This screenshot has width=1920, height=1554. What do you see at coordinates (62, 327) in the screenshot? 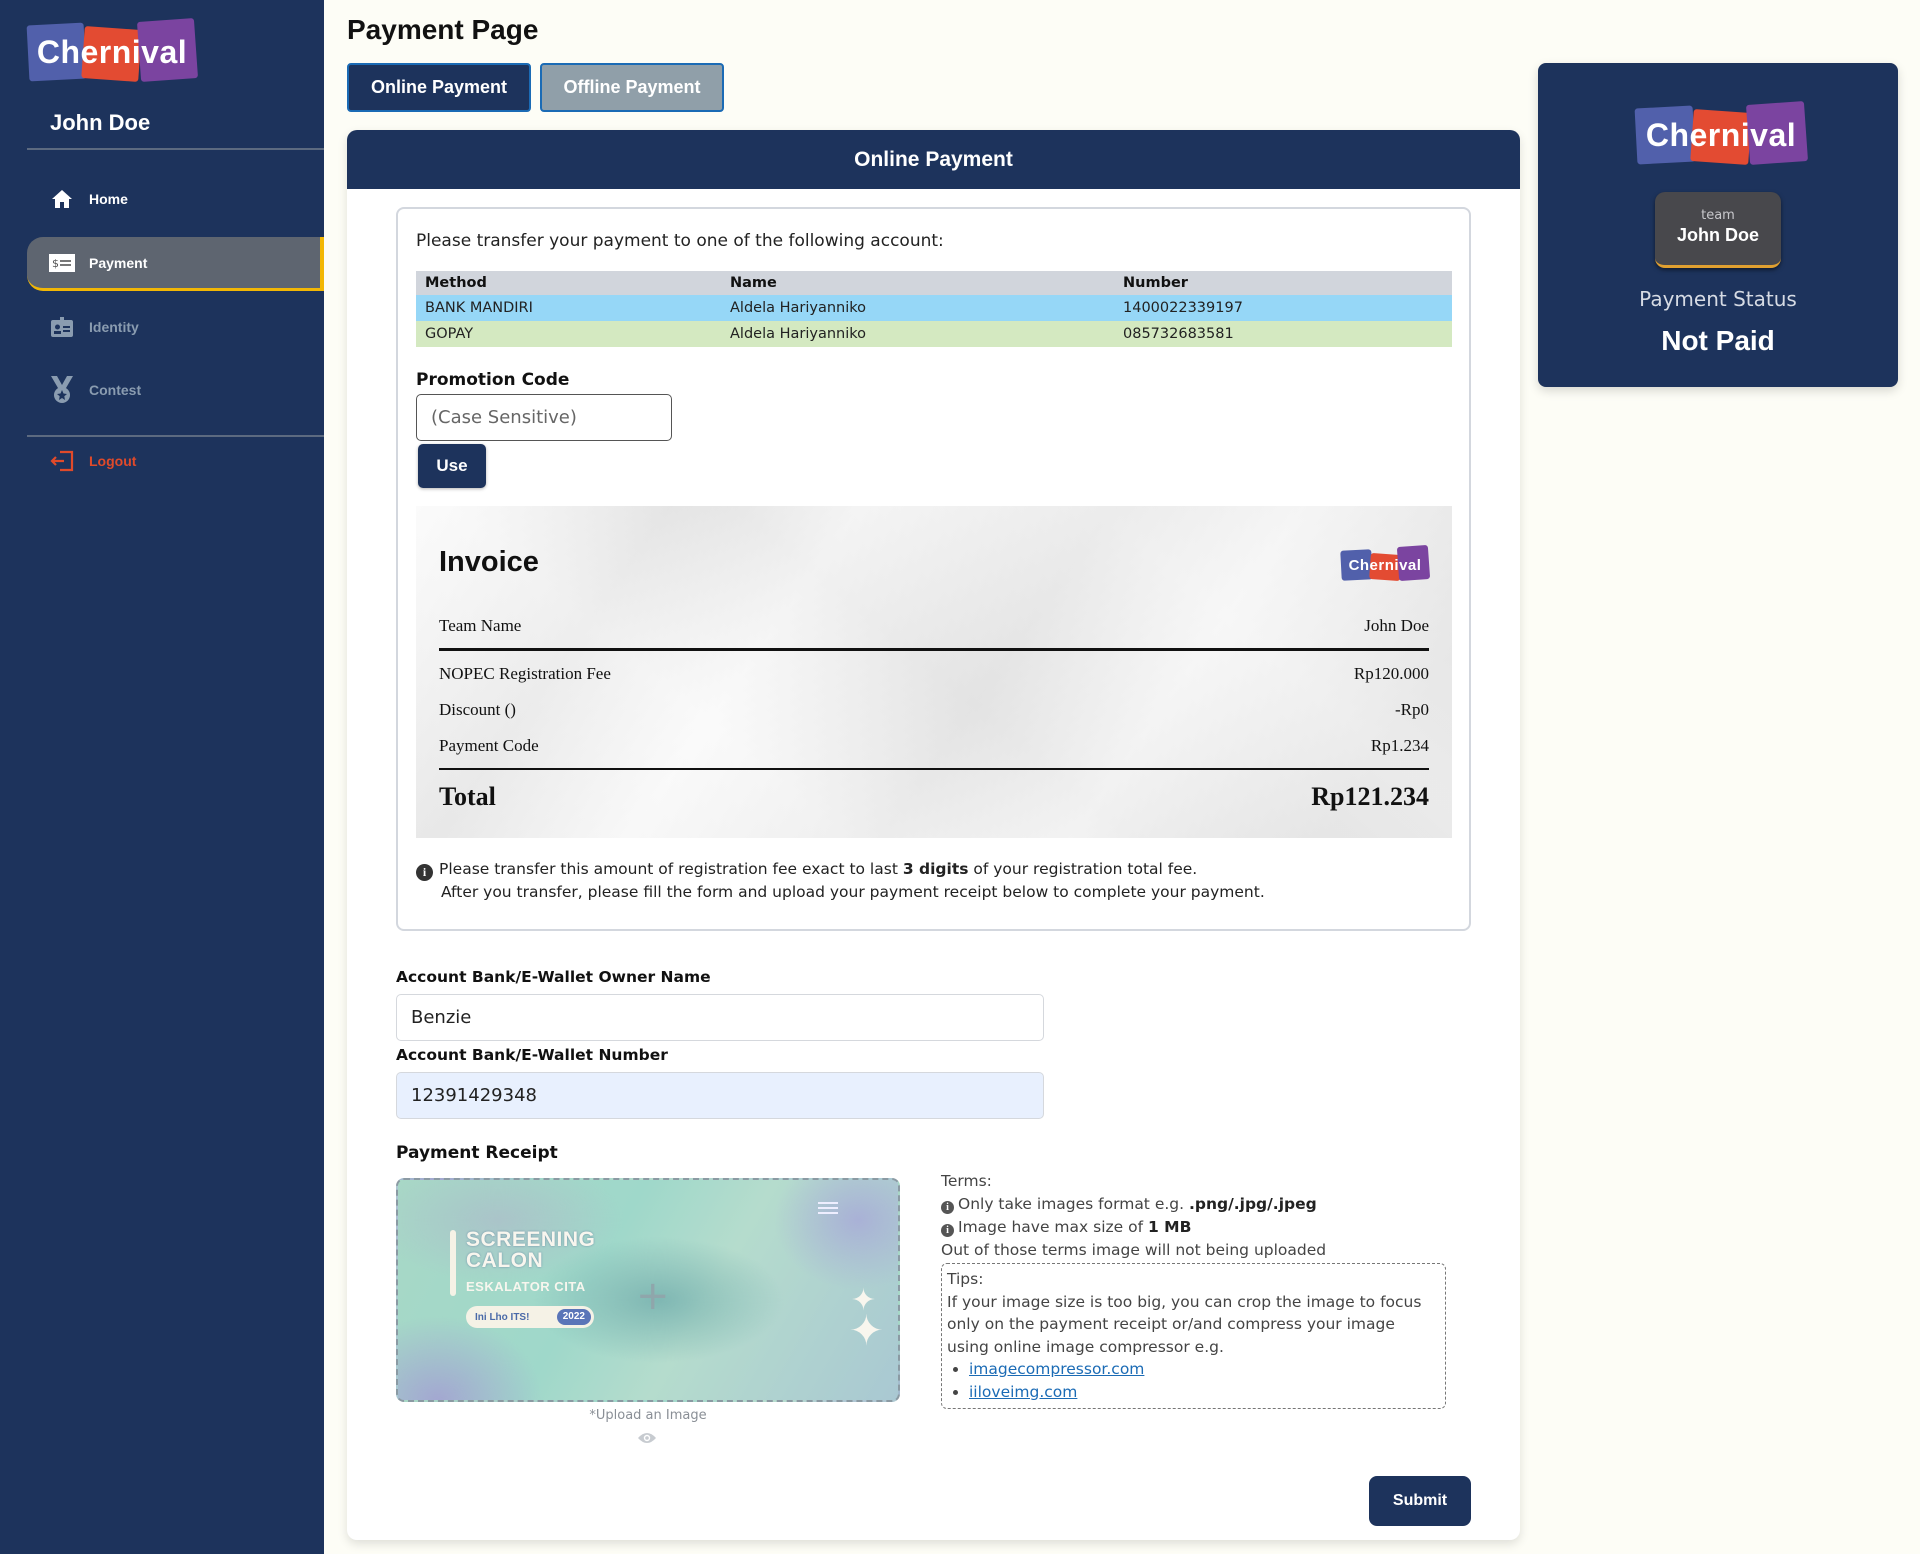
I see `id-card-icon` at bounding box center [62, 327].